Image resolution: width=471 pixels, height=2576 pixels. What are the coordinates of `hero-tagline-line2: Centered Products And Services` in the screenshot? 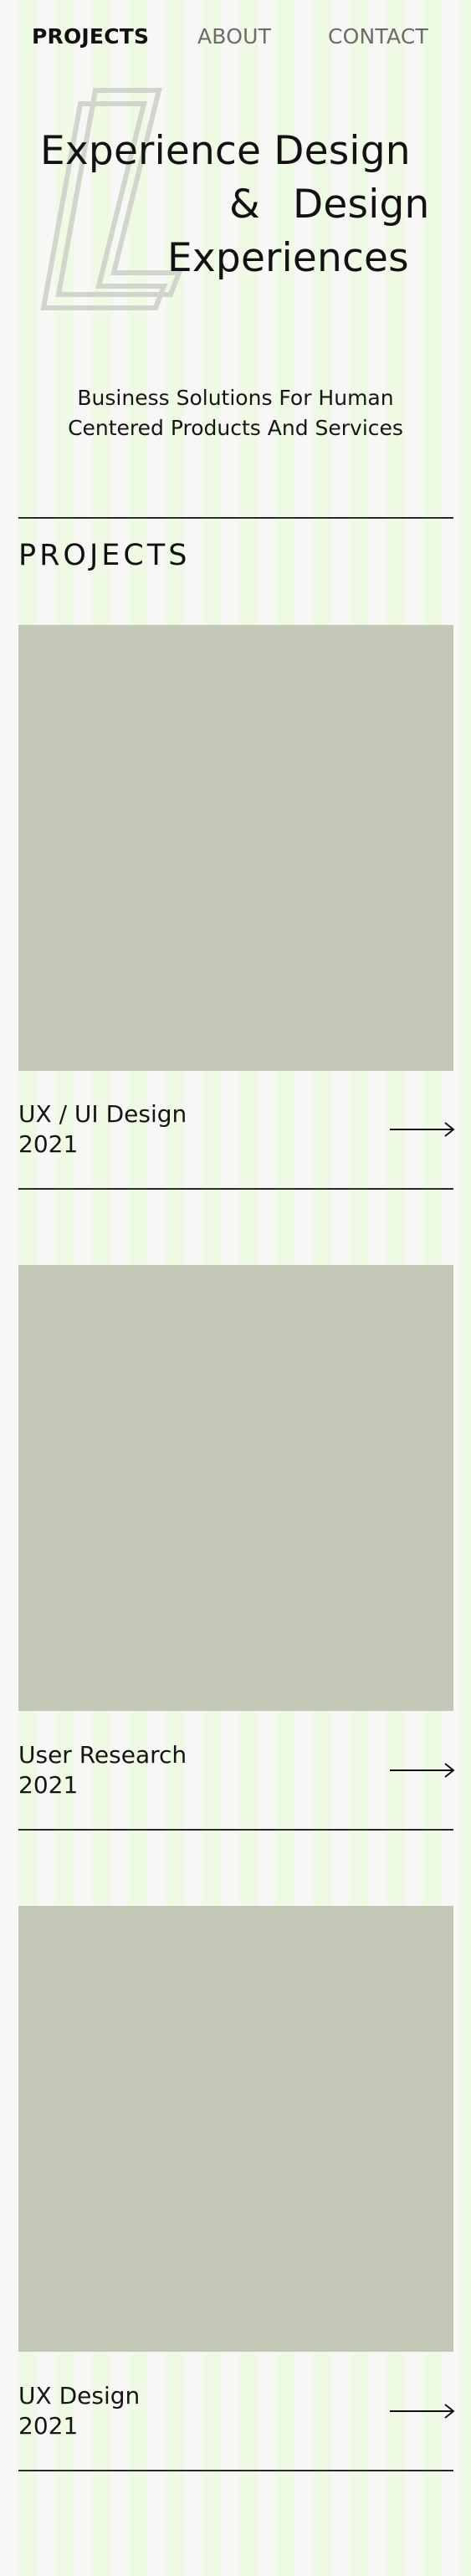 It's located at (235, 428).